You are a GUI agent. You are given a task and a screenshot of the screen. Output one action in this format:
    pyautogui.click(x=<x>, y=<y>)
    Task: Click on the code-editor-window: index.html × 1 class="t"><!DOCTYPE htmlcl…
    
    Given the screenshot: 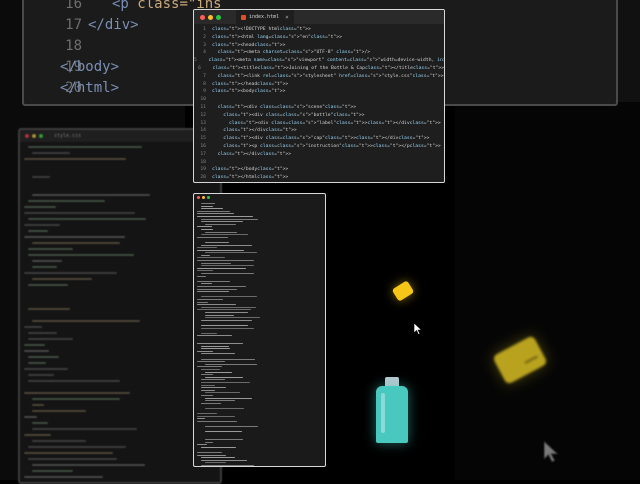 What is the action you would take?
    pyautogui.click(x=319, y=96)
    